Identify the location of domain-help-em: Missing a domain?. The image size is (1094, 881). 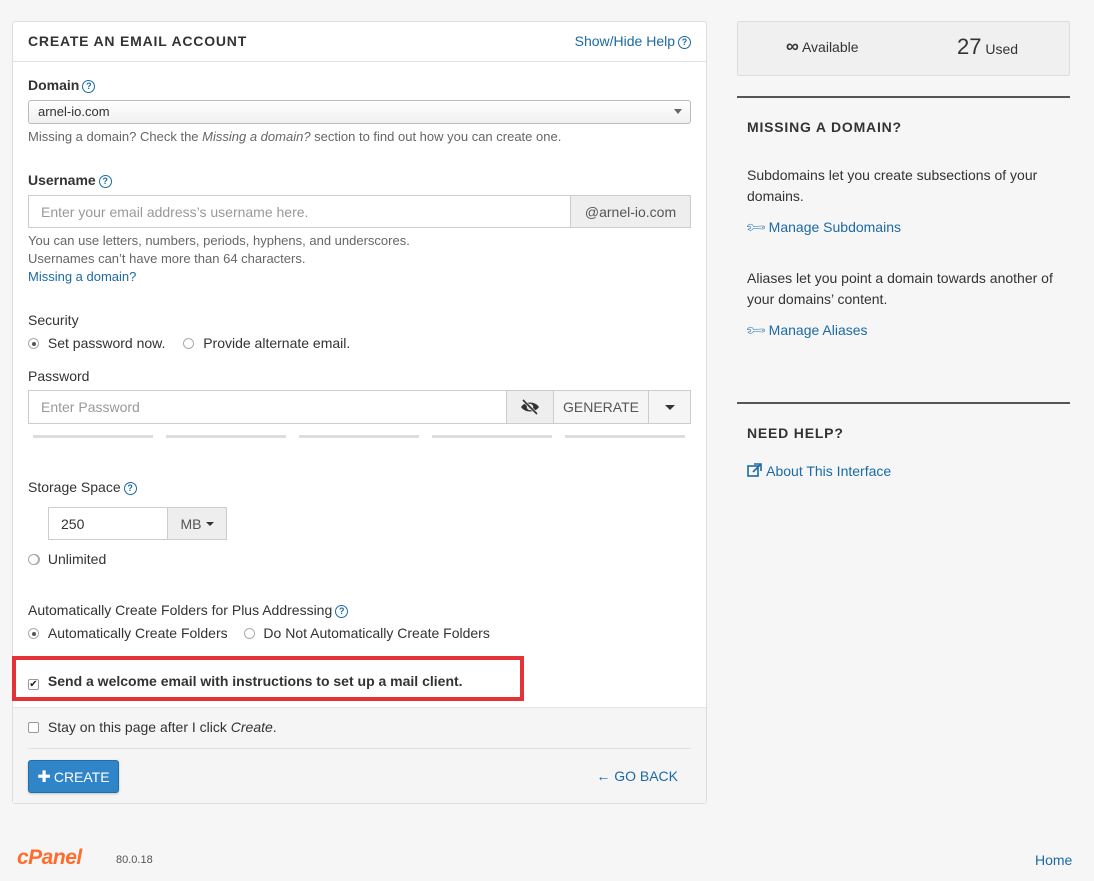
(256, 136).